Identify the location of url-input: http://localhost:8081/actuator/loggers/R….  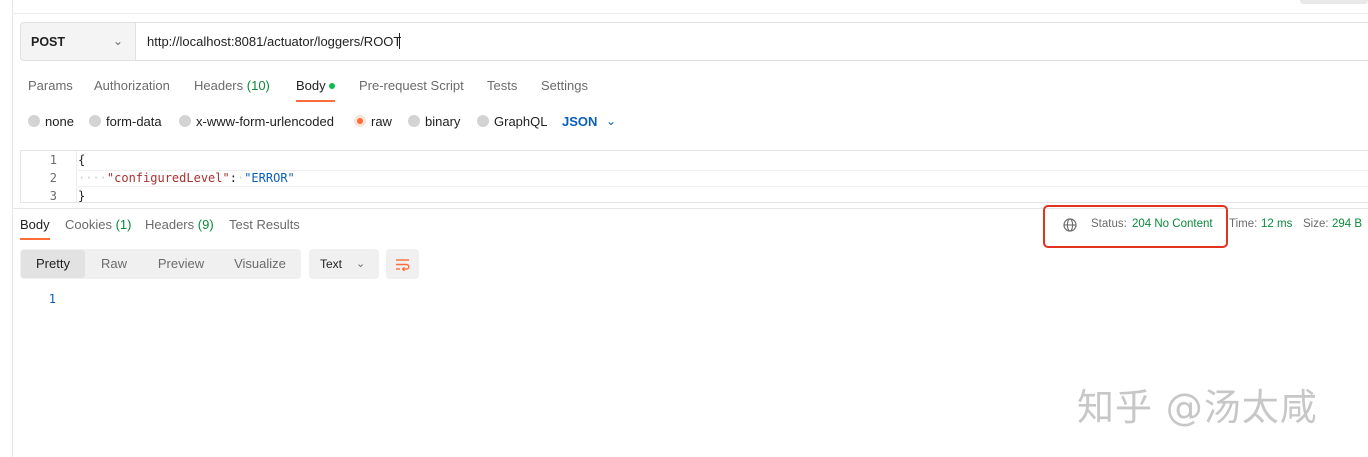
(274, 41).